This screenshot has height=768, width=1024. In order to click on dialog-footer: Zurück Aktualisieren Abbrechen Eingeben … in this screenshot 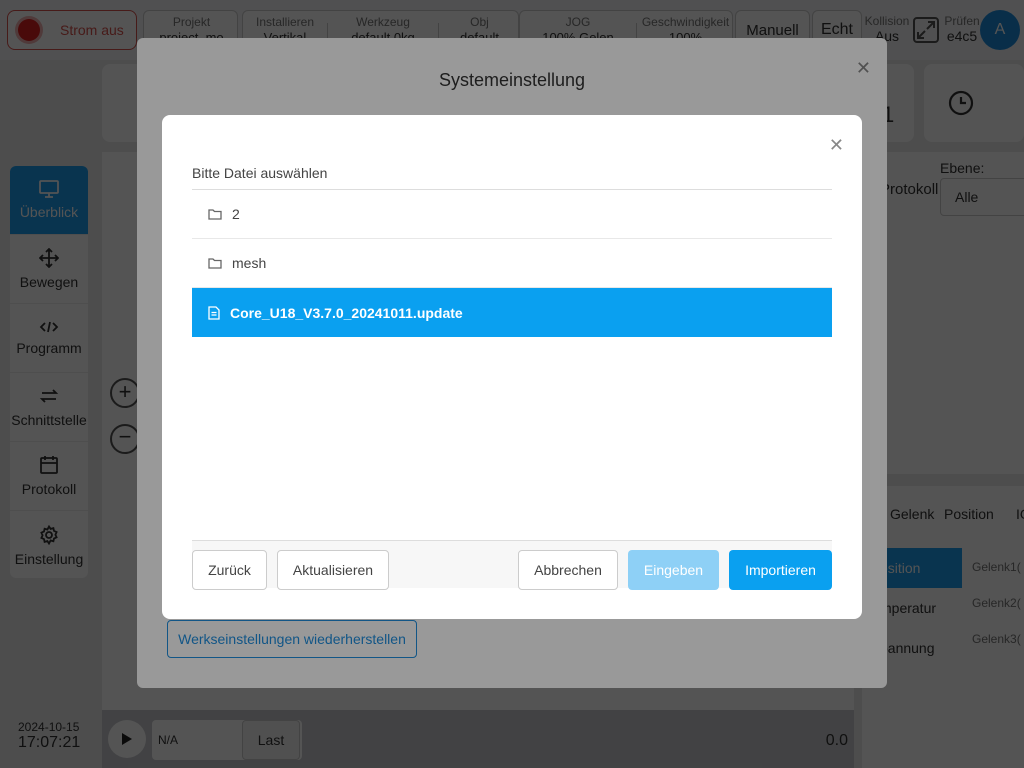, I will do `click(512, 565)`.